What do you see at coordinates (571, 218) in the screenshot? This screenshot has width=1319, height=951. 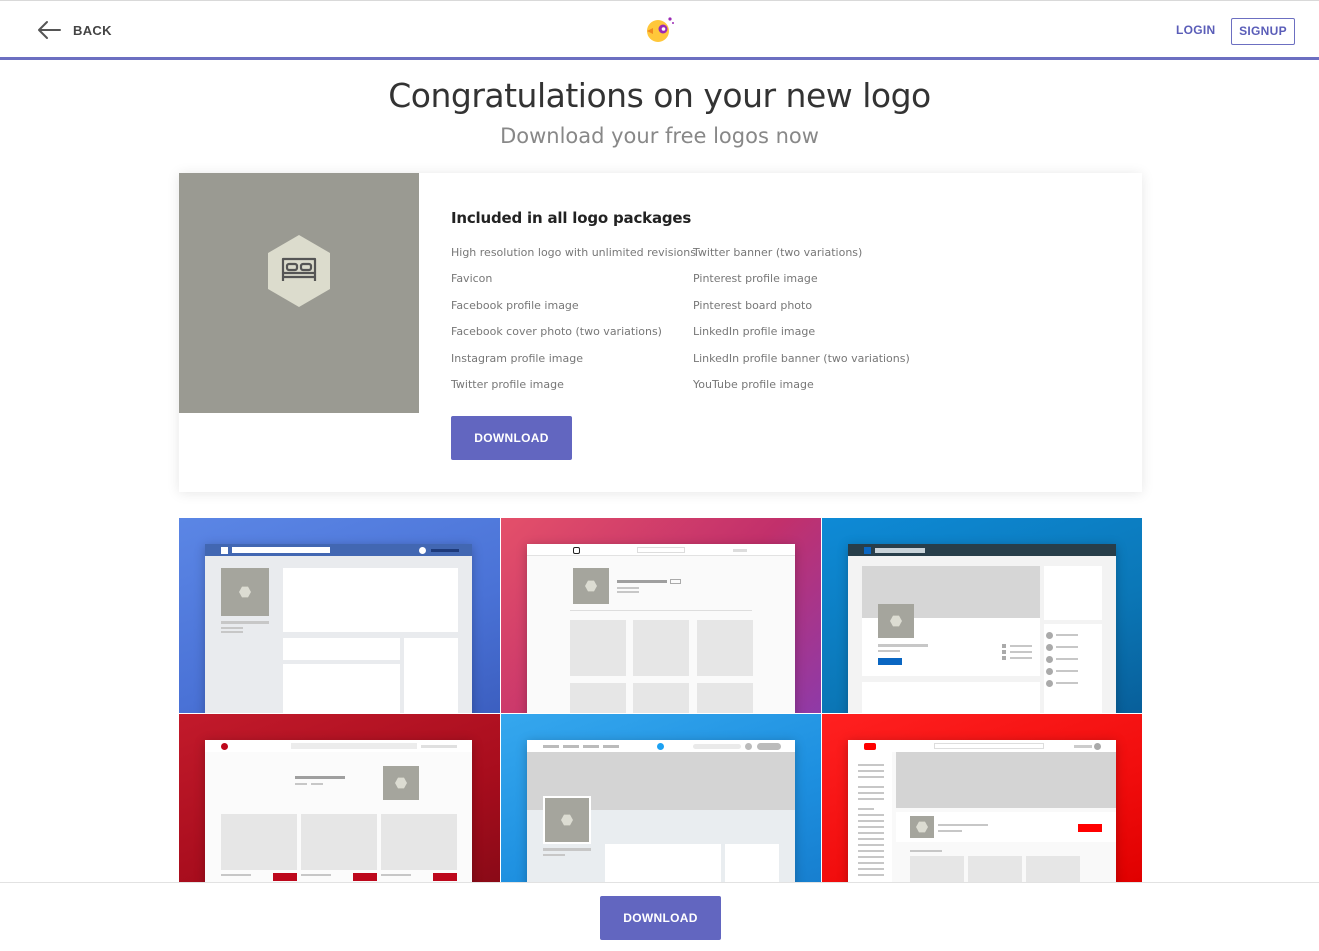 I see `package-title: Included in all logo packages` at bounding box center [571, 218].